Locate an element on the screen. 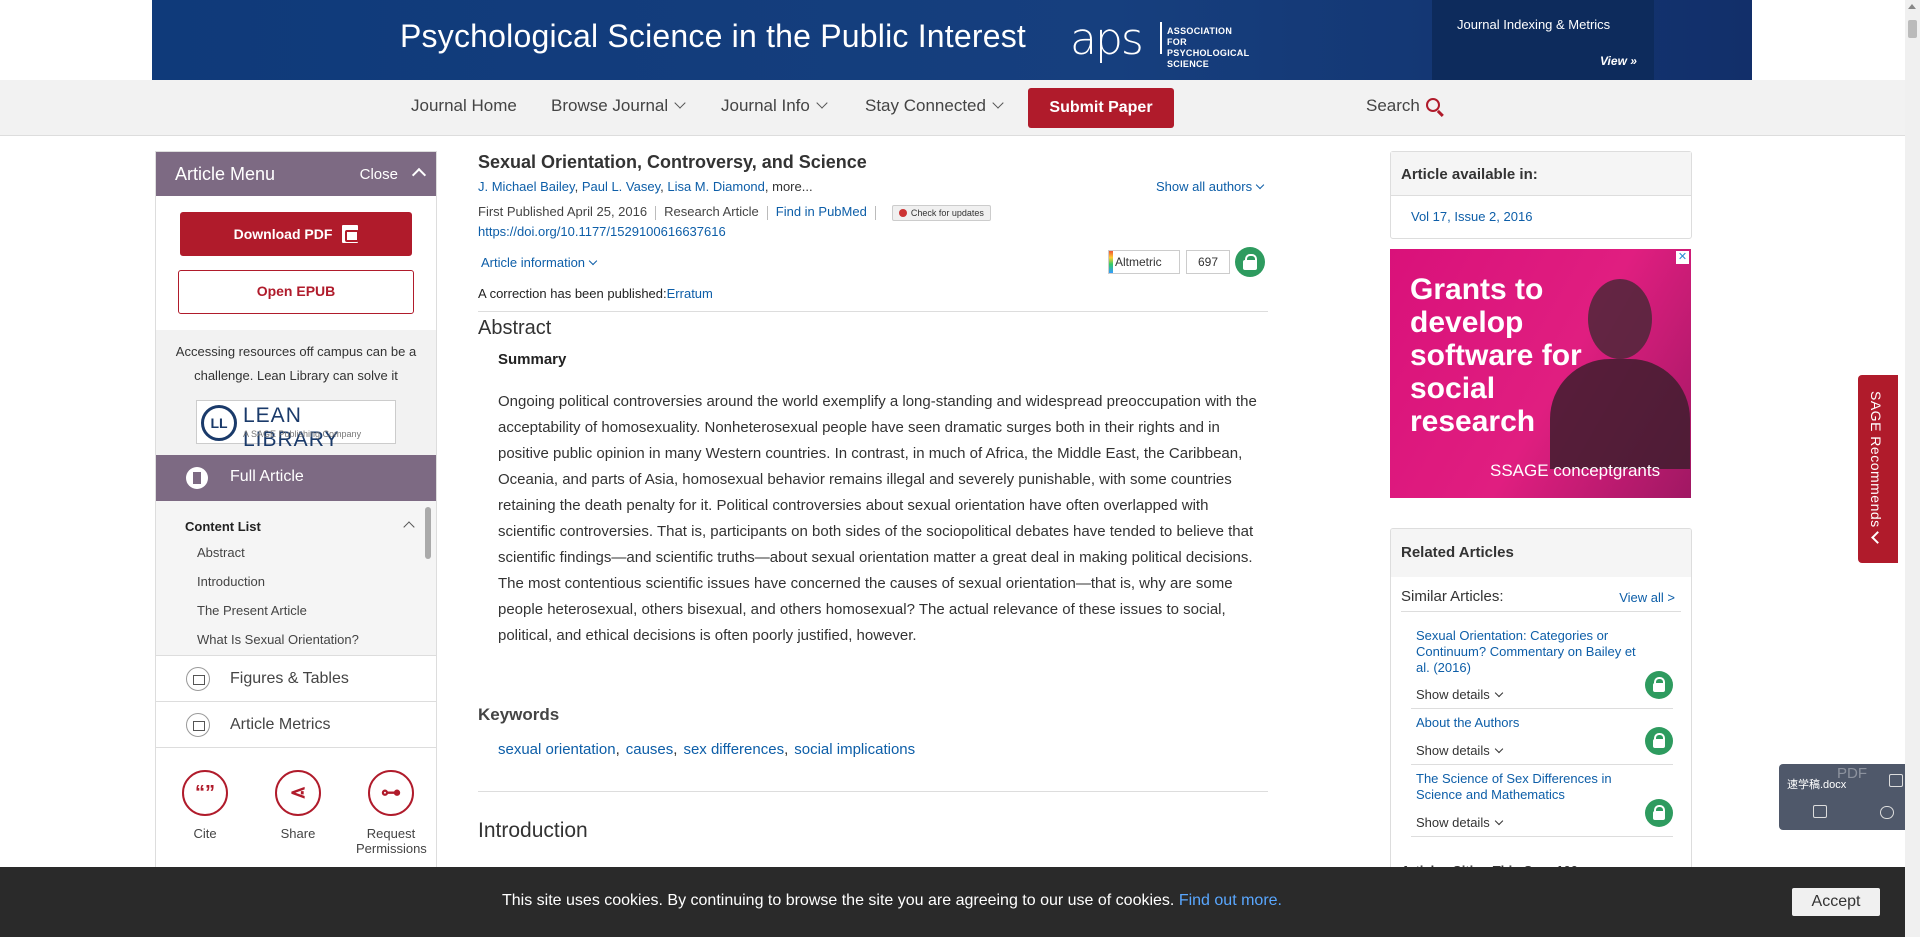 This screenshot has width=1920, height=937. search-link: Search is located at coordinates (1403, 106).